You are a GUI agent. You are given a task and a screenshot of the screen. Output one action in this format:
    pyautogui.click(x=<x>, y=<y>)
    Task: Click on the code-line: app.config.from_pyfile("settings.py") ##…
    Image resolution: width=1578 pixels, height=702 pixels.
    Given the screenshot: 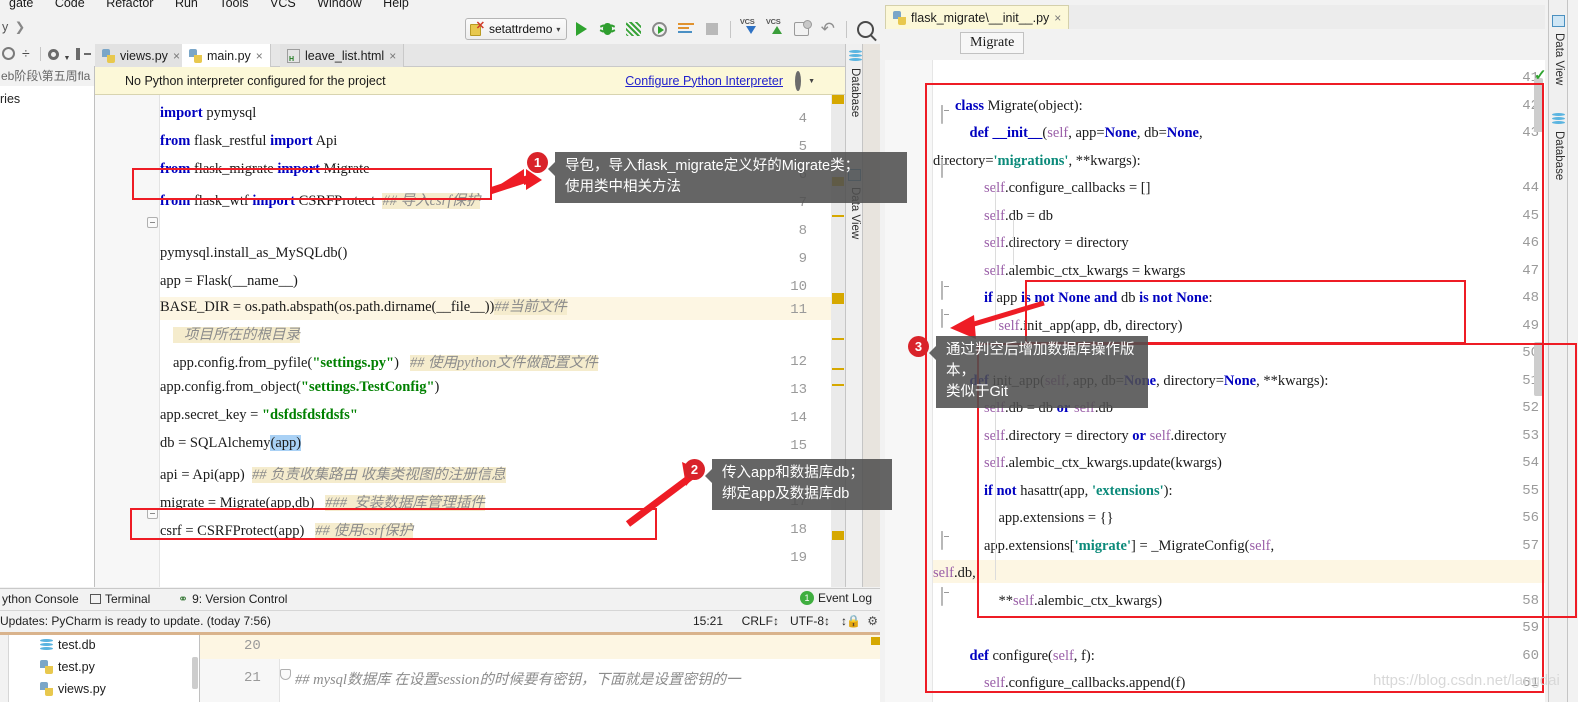 What is the action you would take?
    pyautogui.click(x=385, y=361)
    